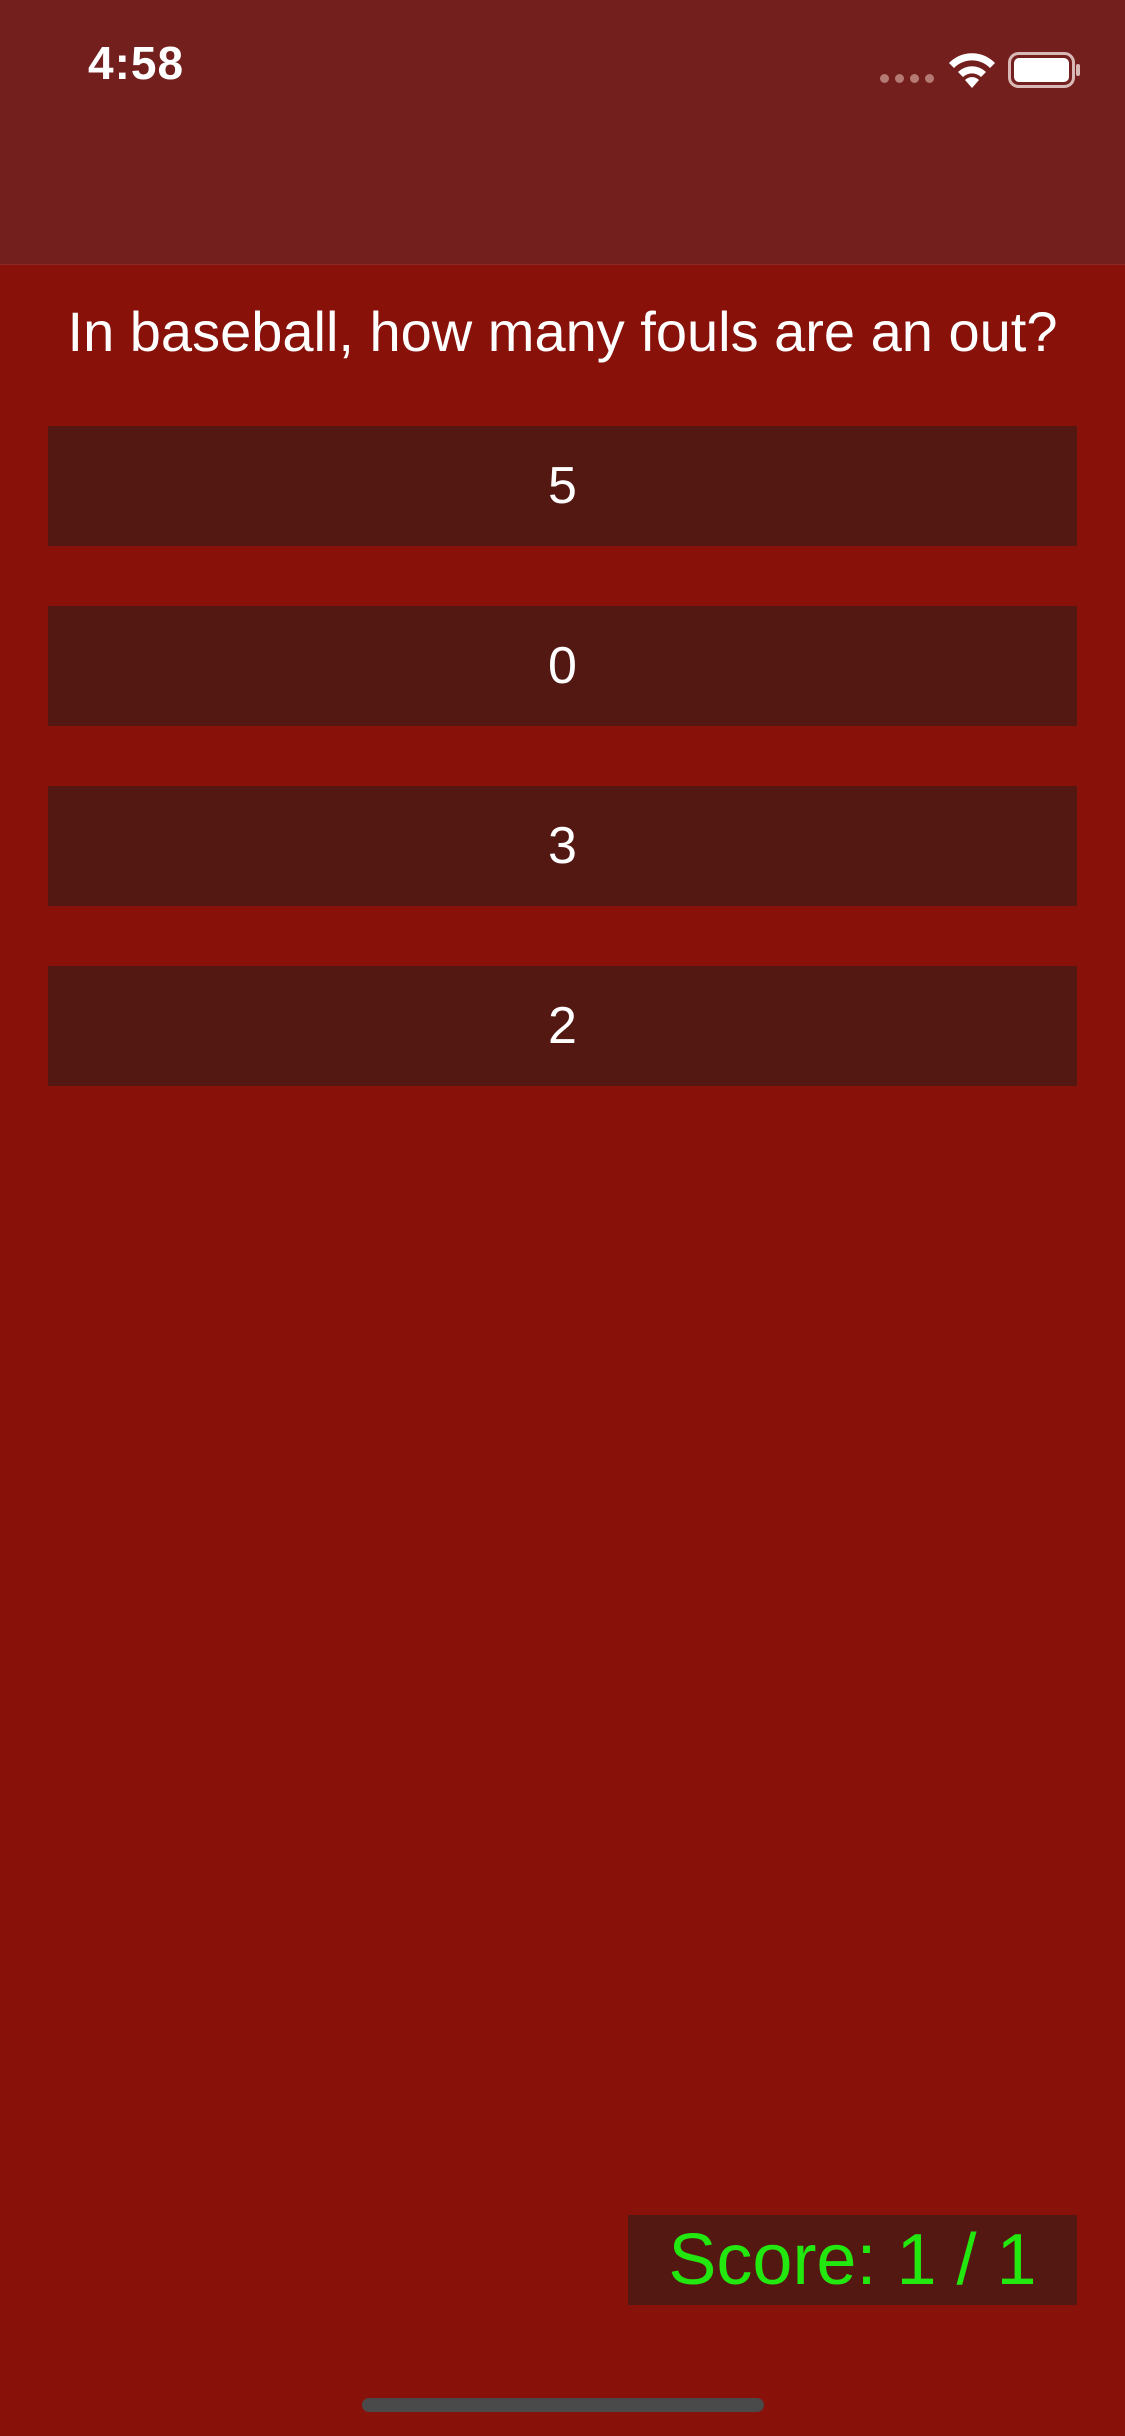  Describe the element at coordinates (972, 70) in the screenshot. I see `wifi-icon` at that location.